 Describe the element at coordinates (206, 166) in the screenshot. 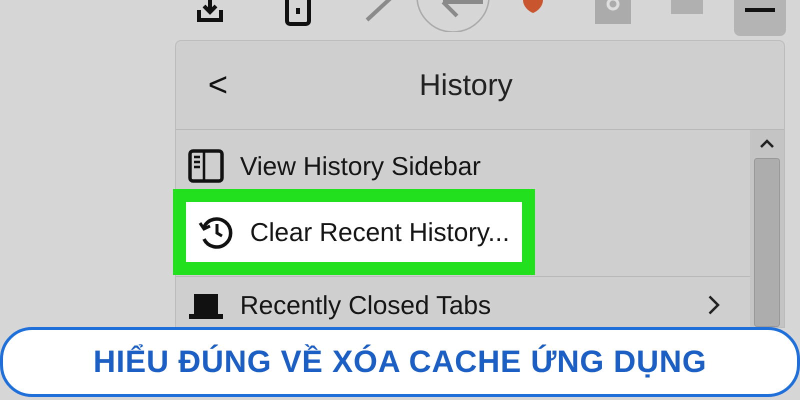

I see `sidebar-icon` at that location.